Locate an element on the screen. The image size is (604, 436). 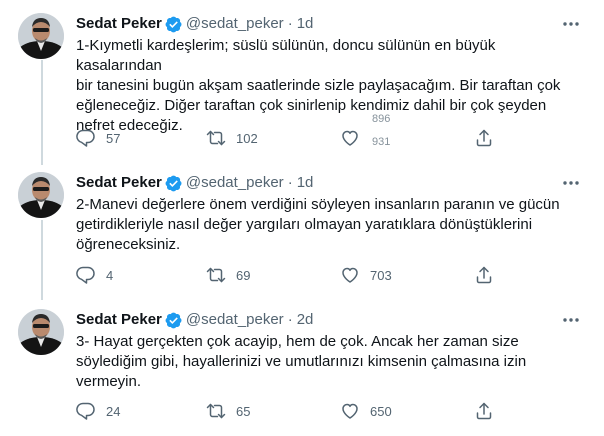
like-count: 650 is located at coordinates (381, 411).